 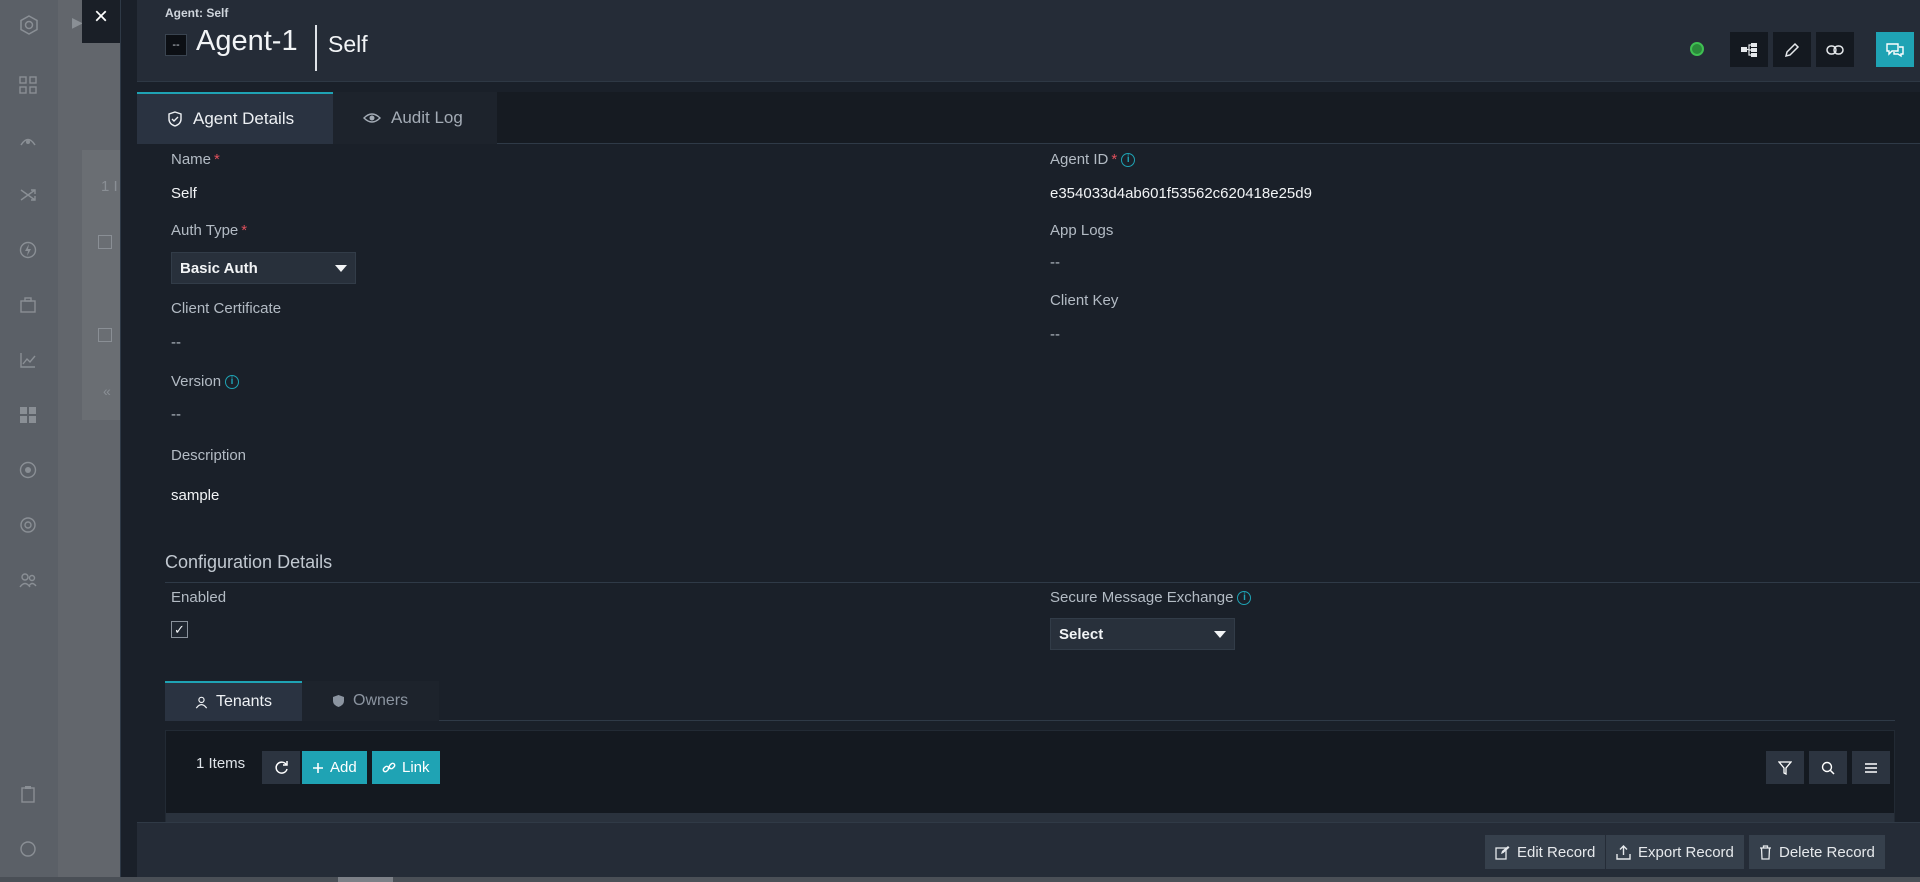 What do you see at coordinates (29, 416) in the screenshot?
I see `apps-icon` at bounding box center [29, 416].